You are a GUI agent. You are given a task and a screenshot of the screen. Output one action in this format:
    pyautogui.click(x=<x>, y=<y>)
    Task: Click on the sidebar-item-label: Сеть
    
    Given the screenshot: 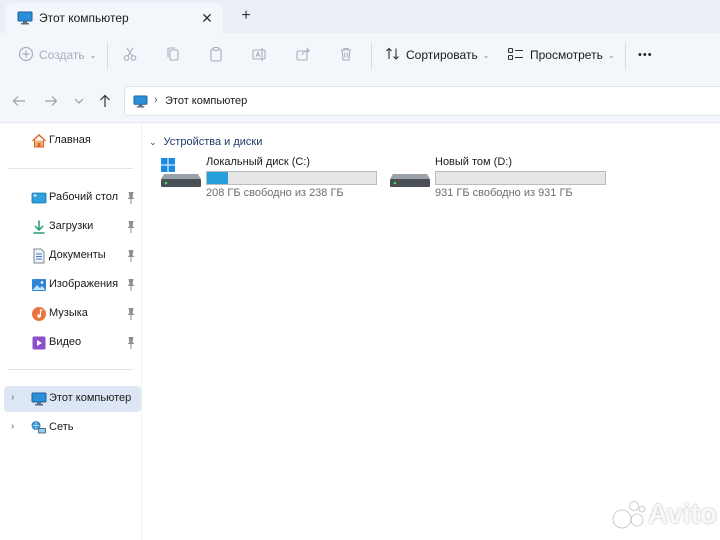 What is the action you would take?
    pyautogui.click(x=61, y=427)
    